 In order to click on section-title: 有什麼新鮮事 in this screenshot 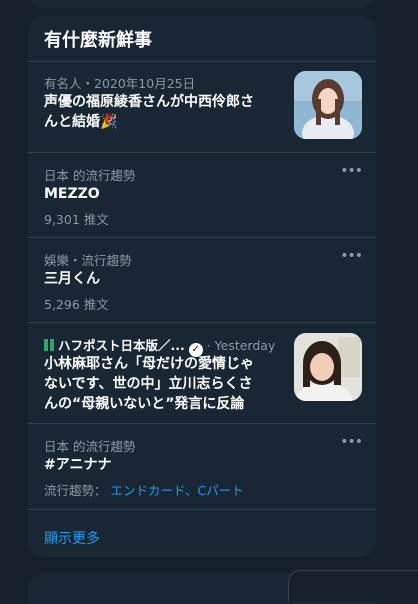, I will do `click(202, 39)`.